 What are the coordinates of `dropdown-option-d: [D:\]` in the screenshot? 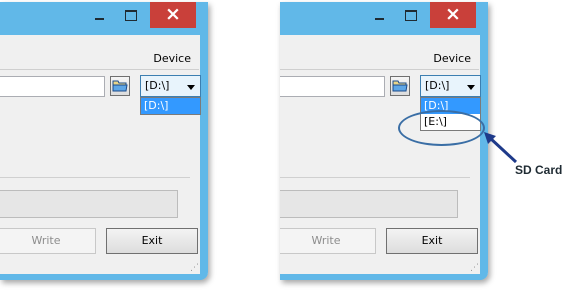 It's located at (170, 106).